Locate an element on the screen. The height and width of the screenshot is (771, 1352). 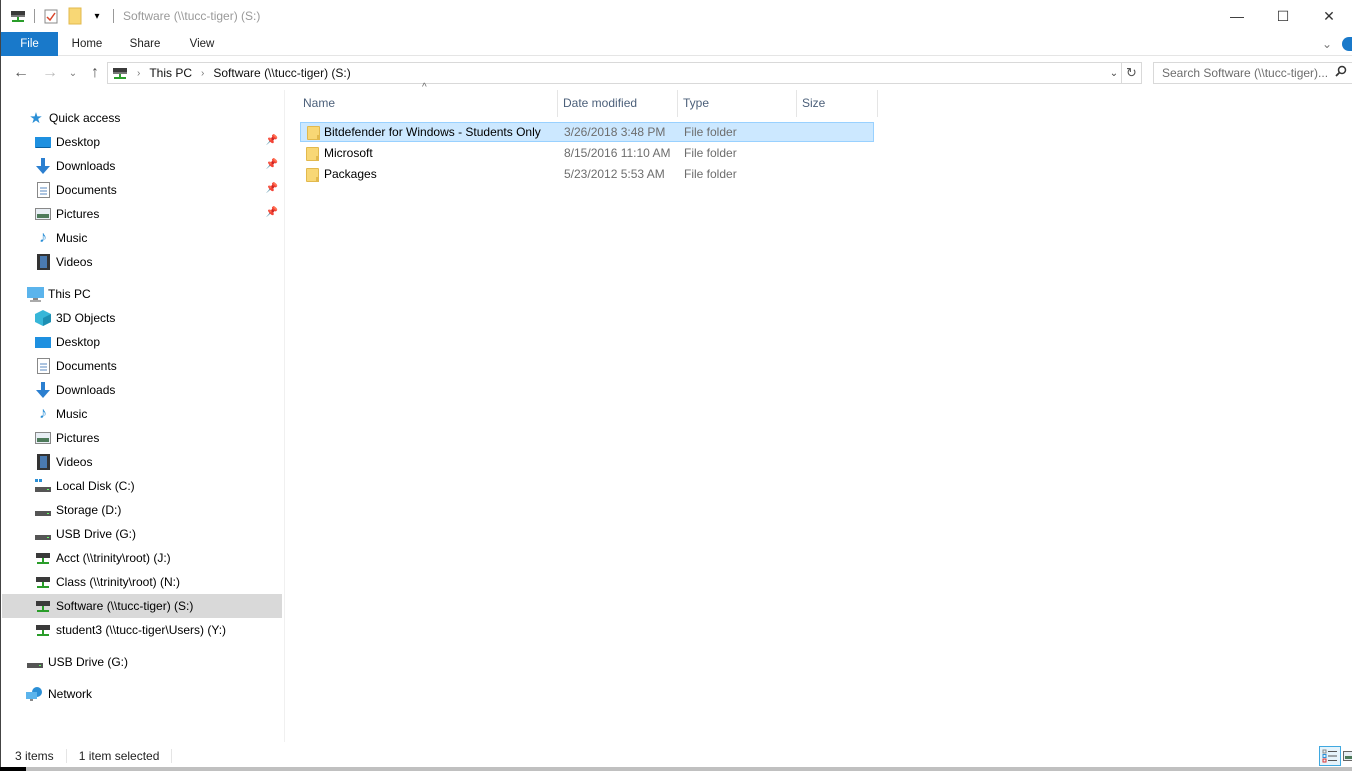
breadcrumb-this-pc: This PC is located at coordinates (170, 73).